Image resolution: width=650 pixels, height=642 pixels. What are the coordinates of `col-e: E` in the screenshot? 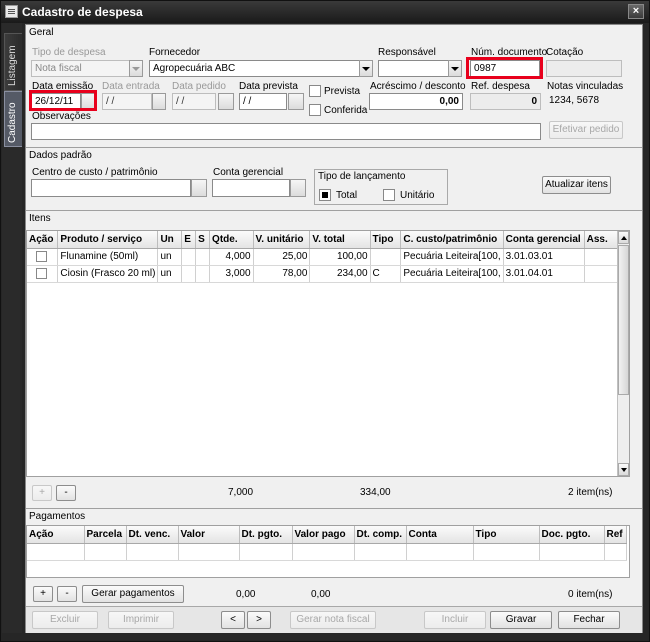 It's located at (189, 240).